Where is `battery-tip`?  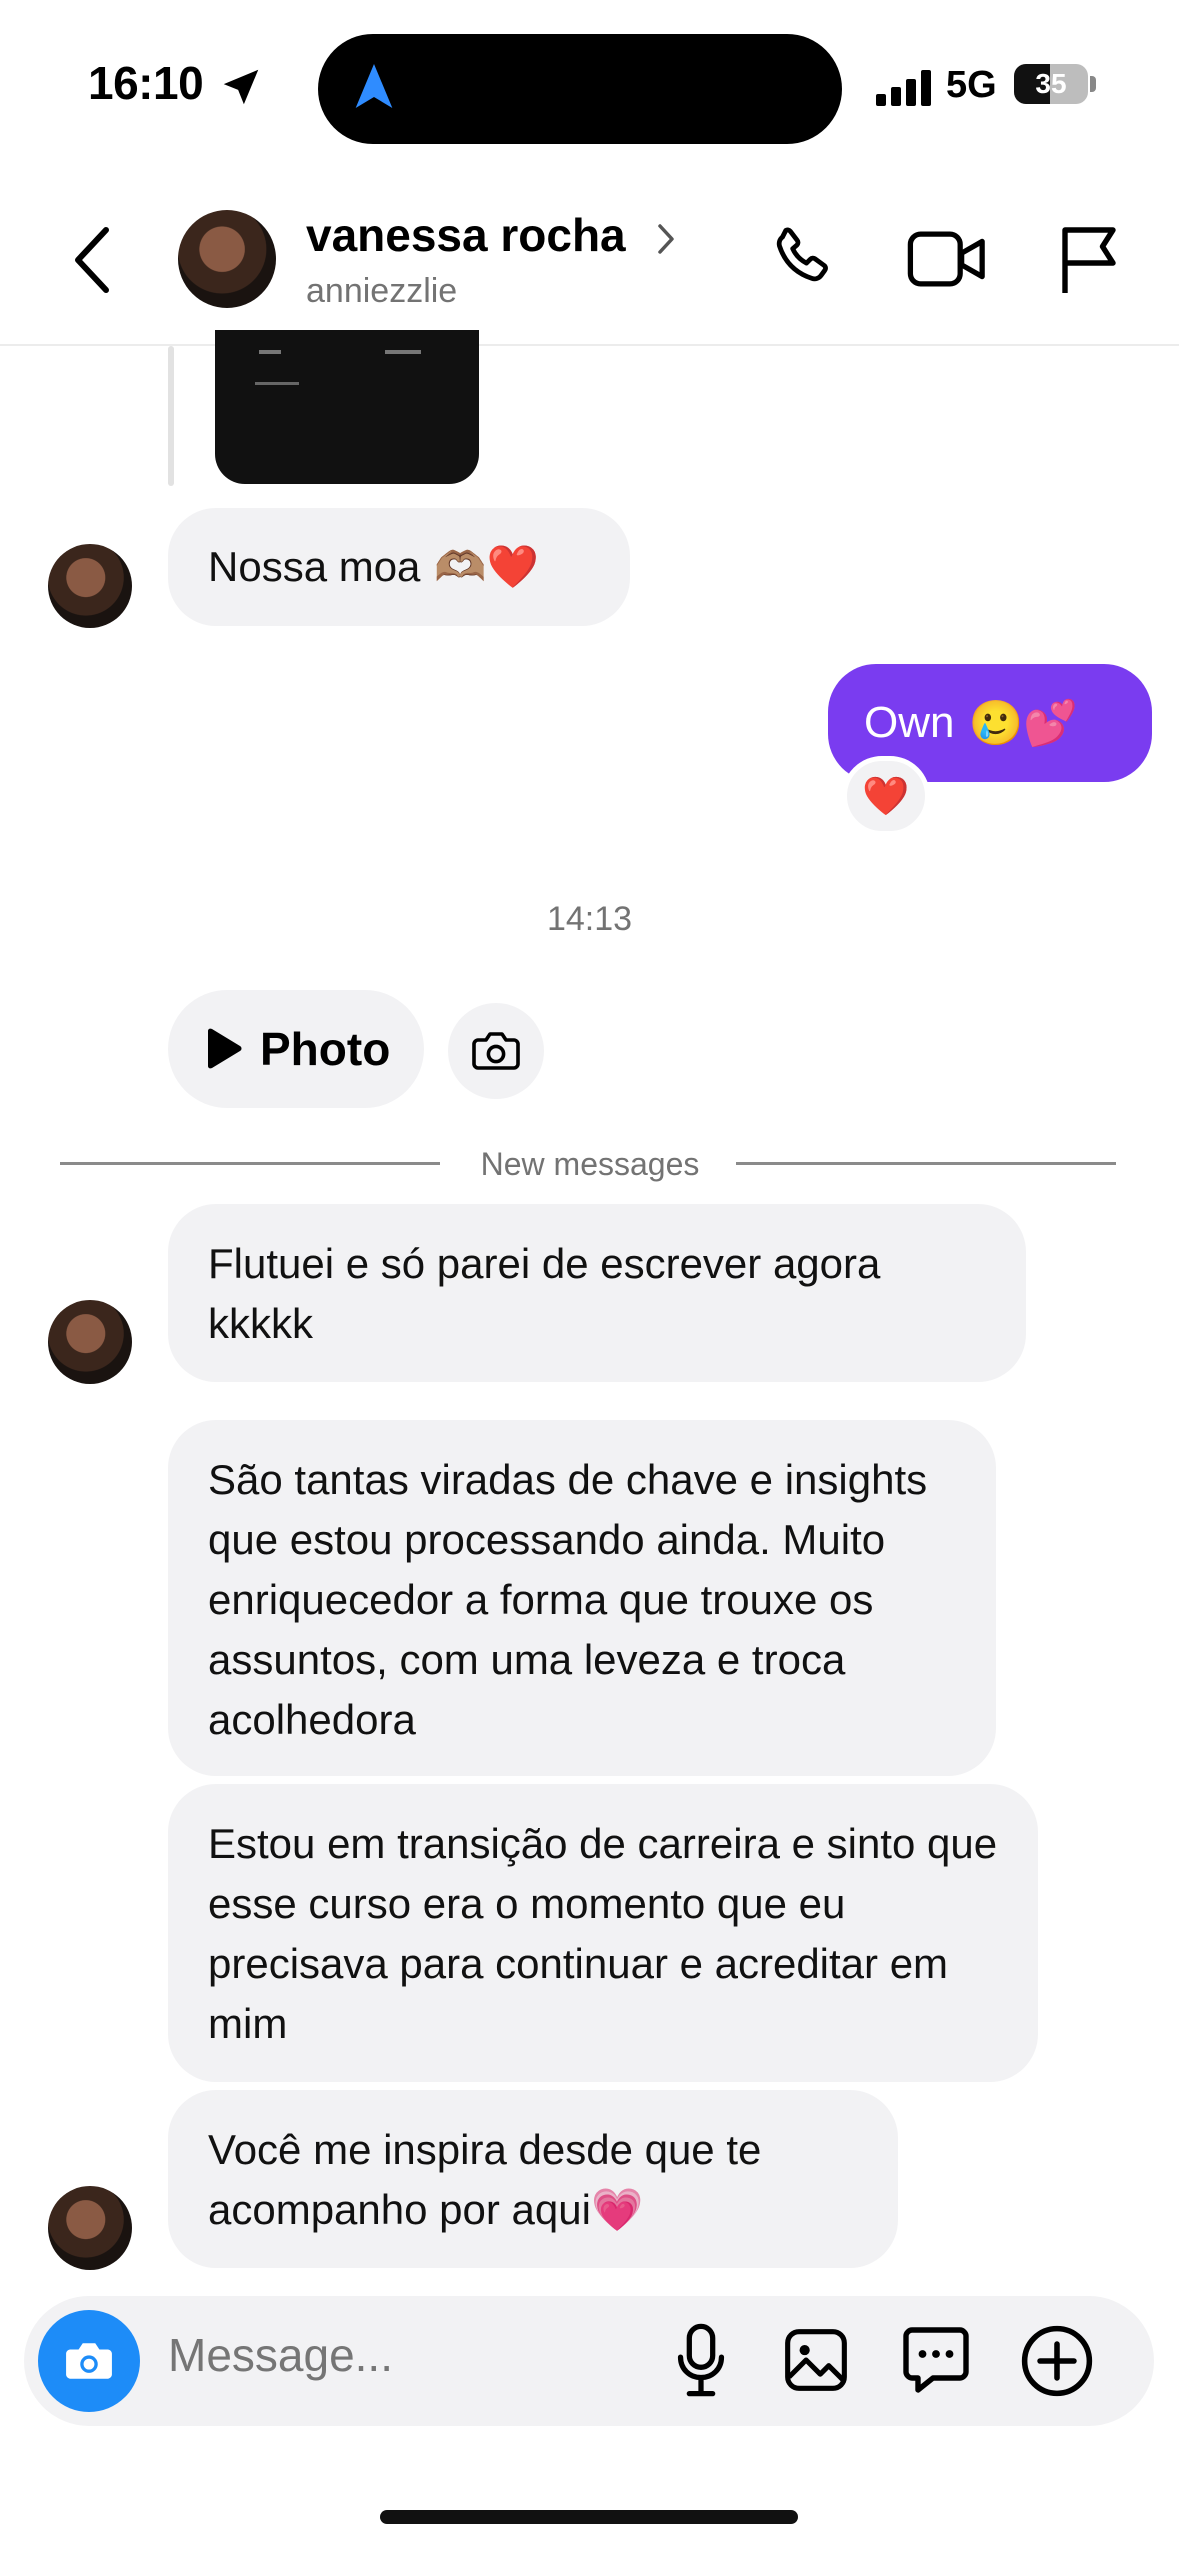 battery-tip is located at coordinates (1093, 84).